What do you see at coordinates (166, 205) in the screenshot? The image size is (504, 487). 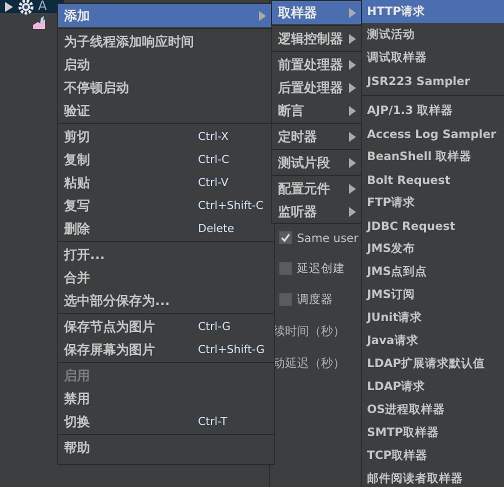 I see `menu-item: 复写 Ctrl+Shift-C` at bounding box center [166, 205].